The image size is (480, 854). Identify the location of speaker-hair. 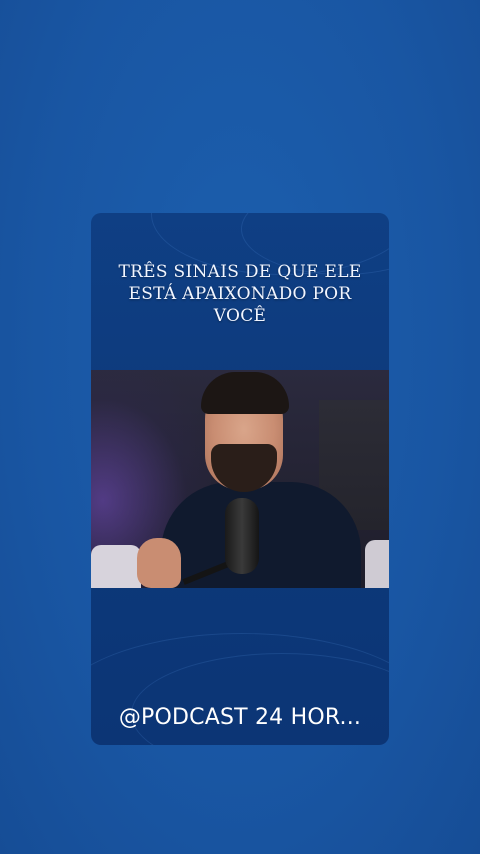
(245, 393).